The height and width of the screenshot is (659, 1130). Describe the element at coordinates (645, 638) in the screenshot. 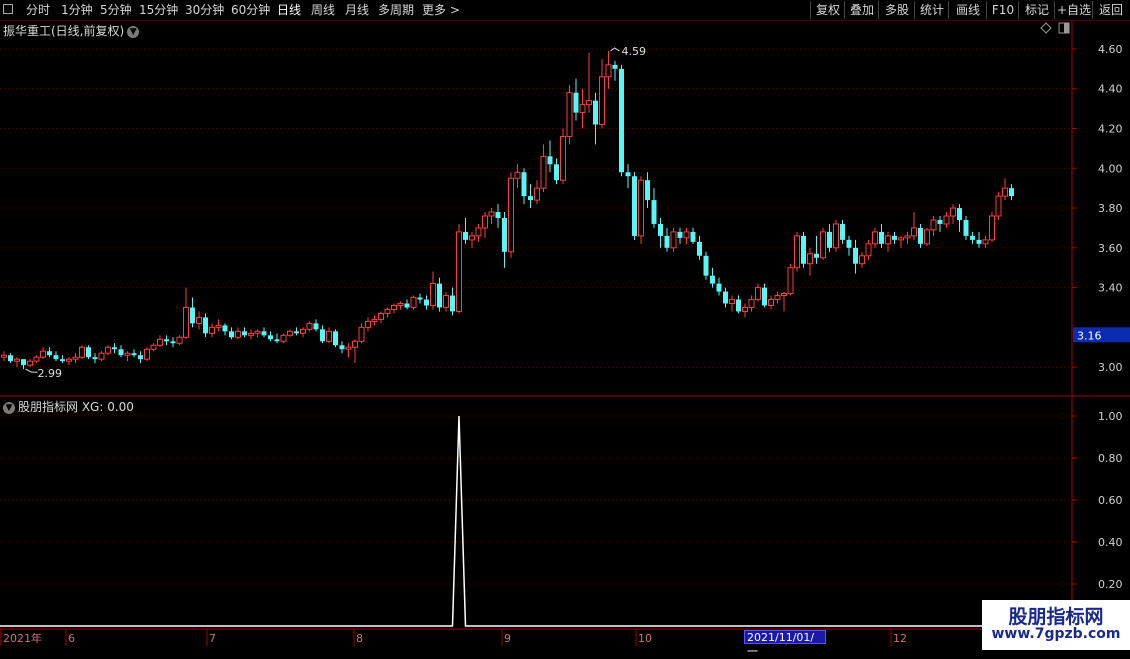

I see `time-label: 10` at that location.